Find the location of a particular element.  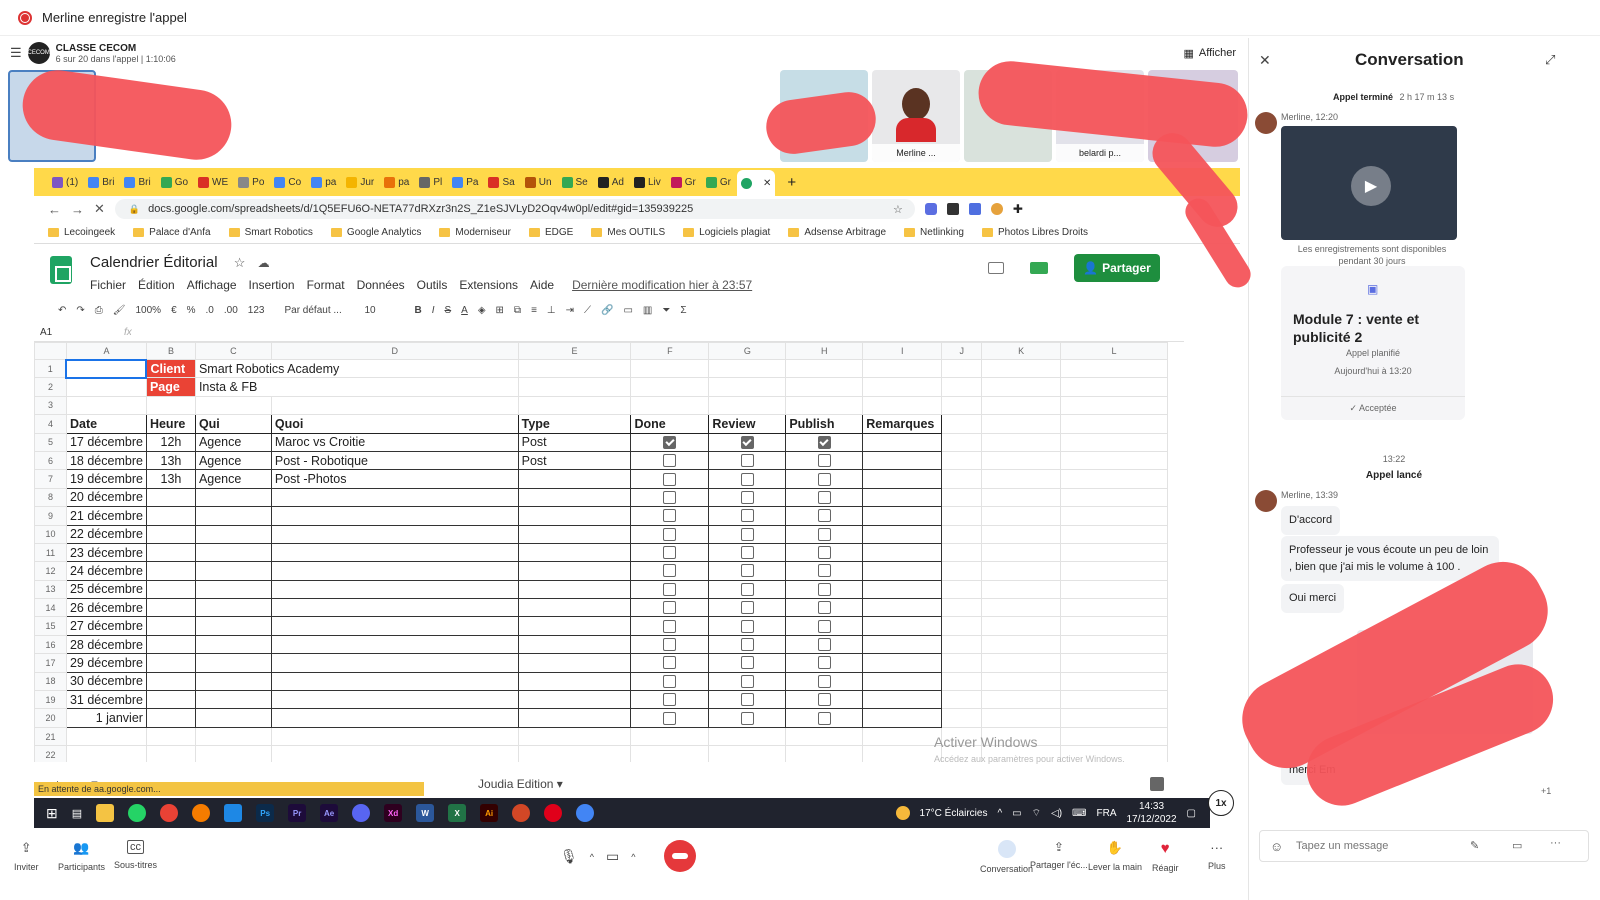

xd-icon: Xd is located at coordinates (393, 813).